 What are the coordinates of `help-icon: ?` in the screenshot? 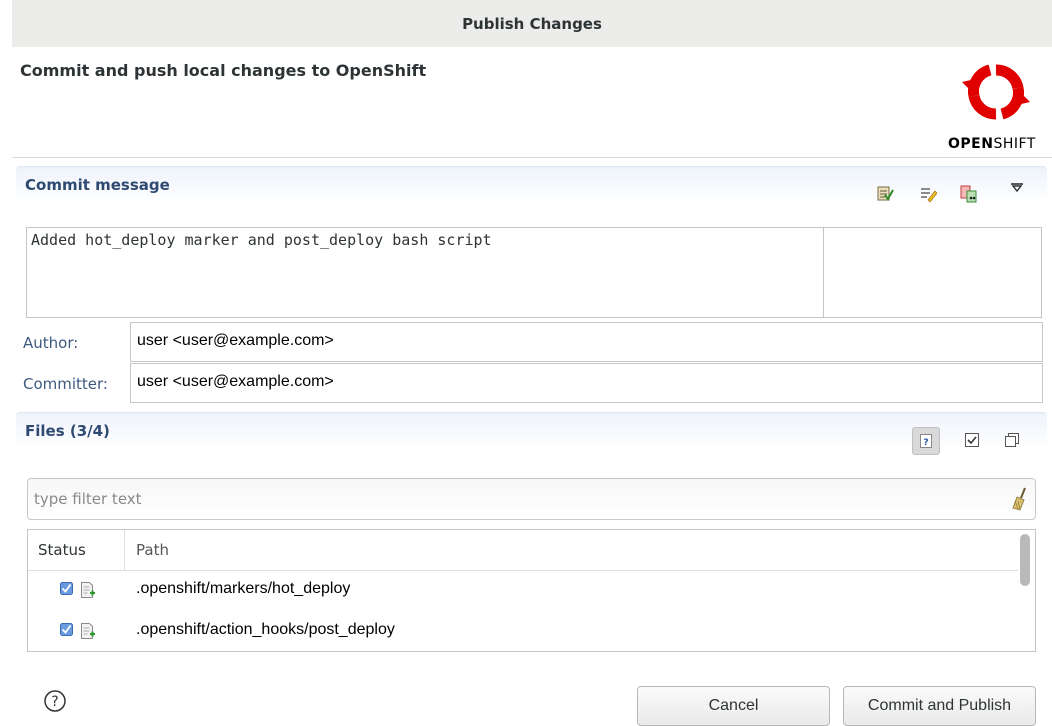 It's located at (55, 701).